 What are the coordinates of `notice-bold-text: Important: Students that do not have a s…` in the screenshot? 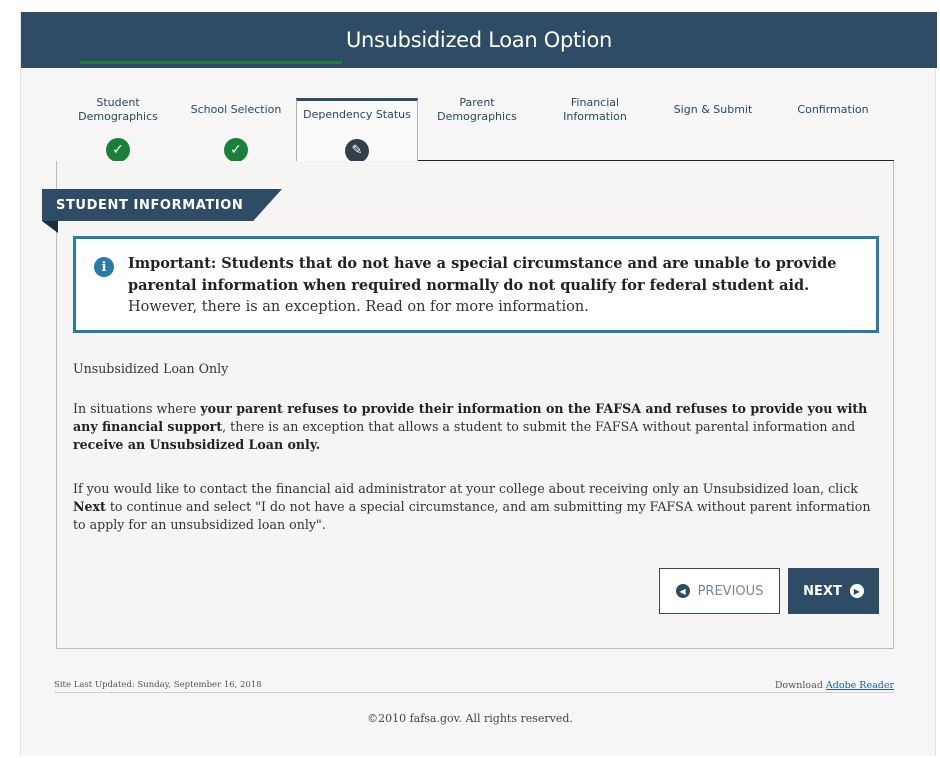 It's located at (482, 274).